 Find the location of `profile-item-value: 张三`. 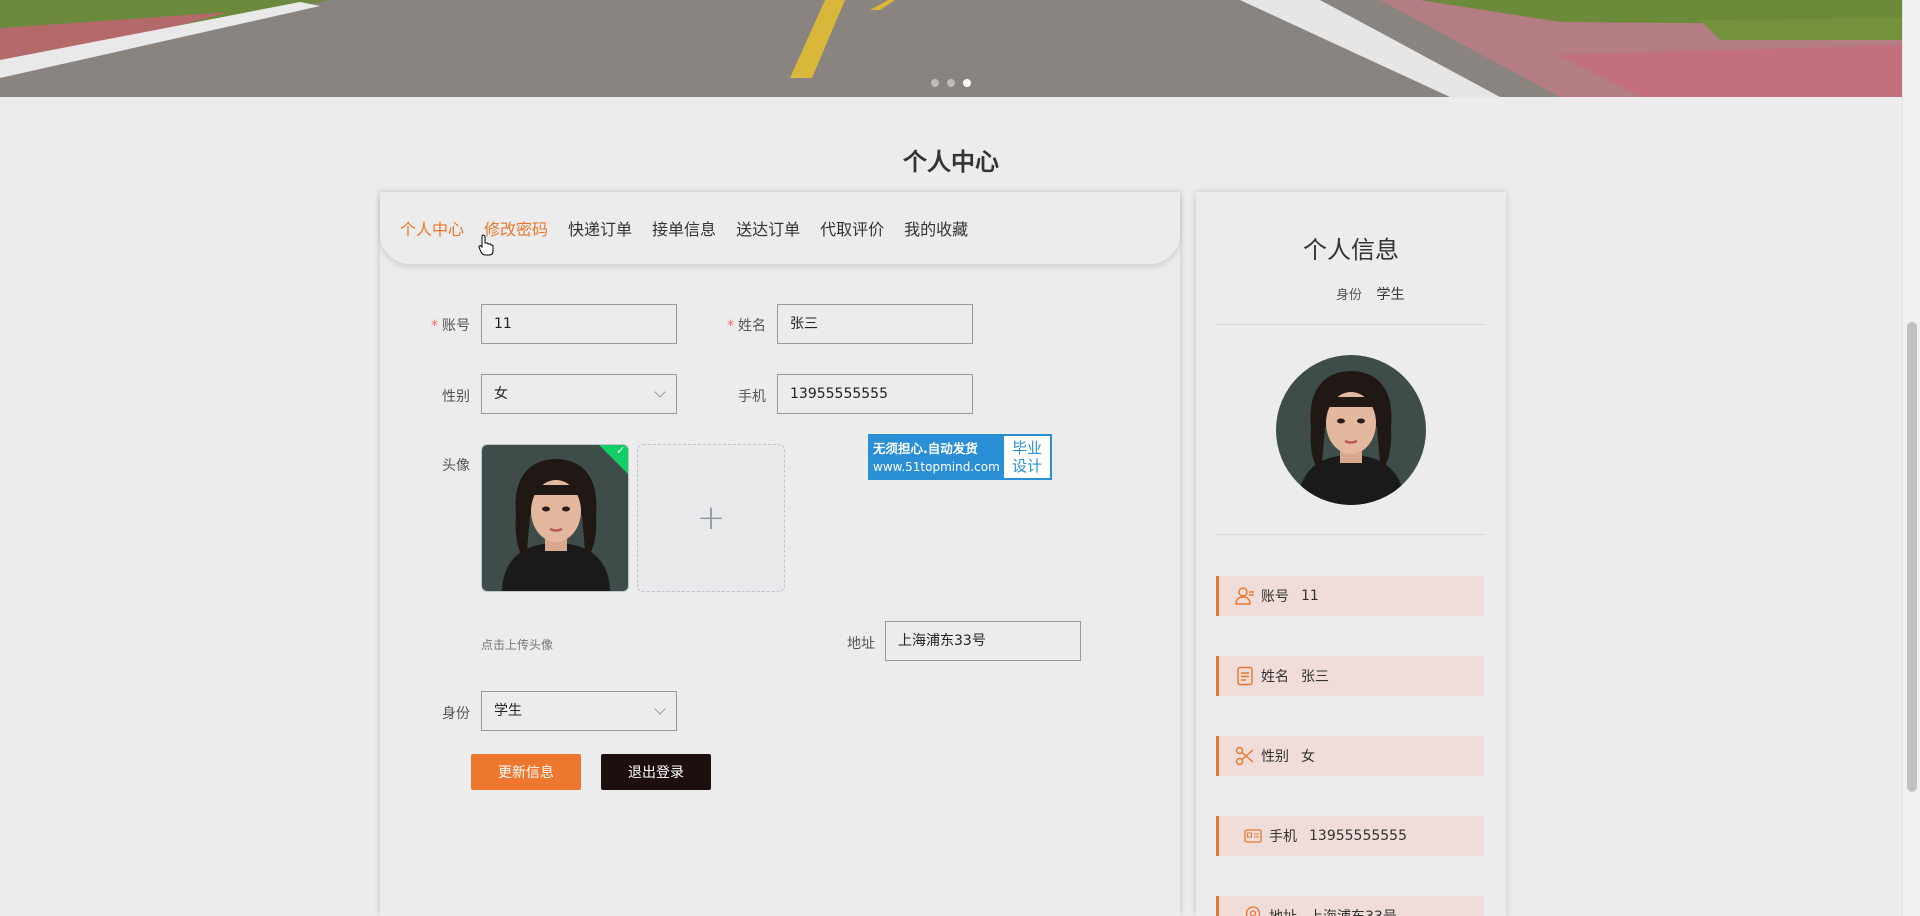

profile-item-value: 张三 is located at coordinates (1315, 677).